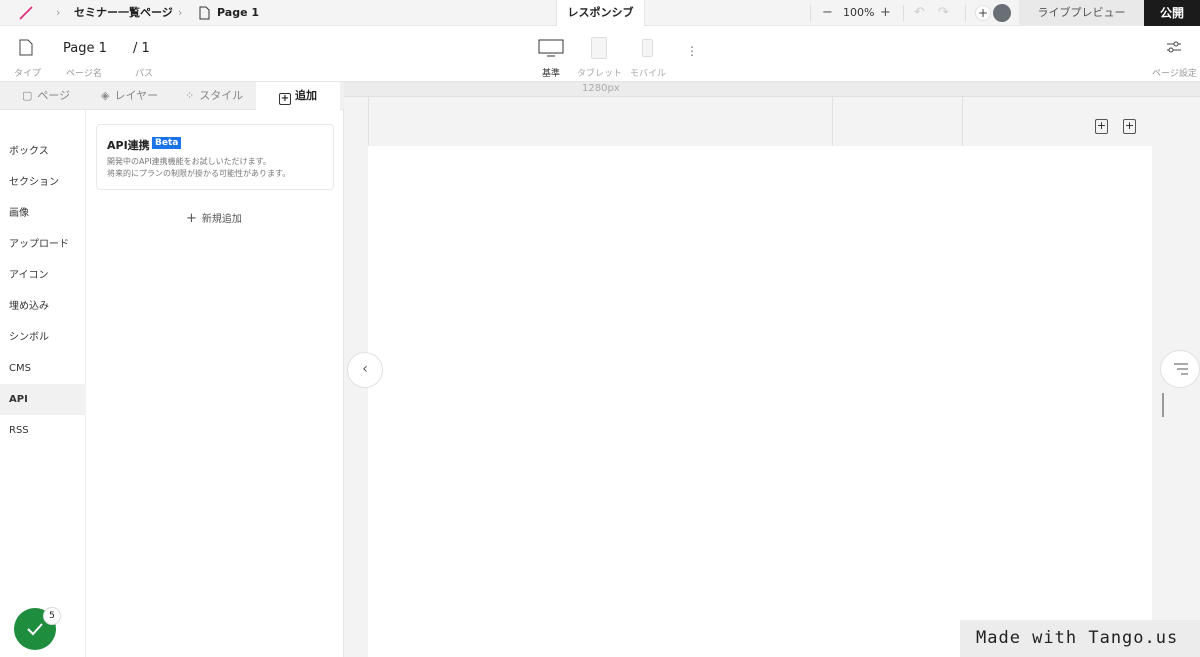 Image resolution: width=1200 pixels, height=657 pixels. I want to click on page-name-value: Page 1, so click(85, 48).